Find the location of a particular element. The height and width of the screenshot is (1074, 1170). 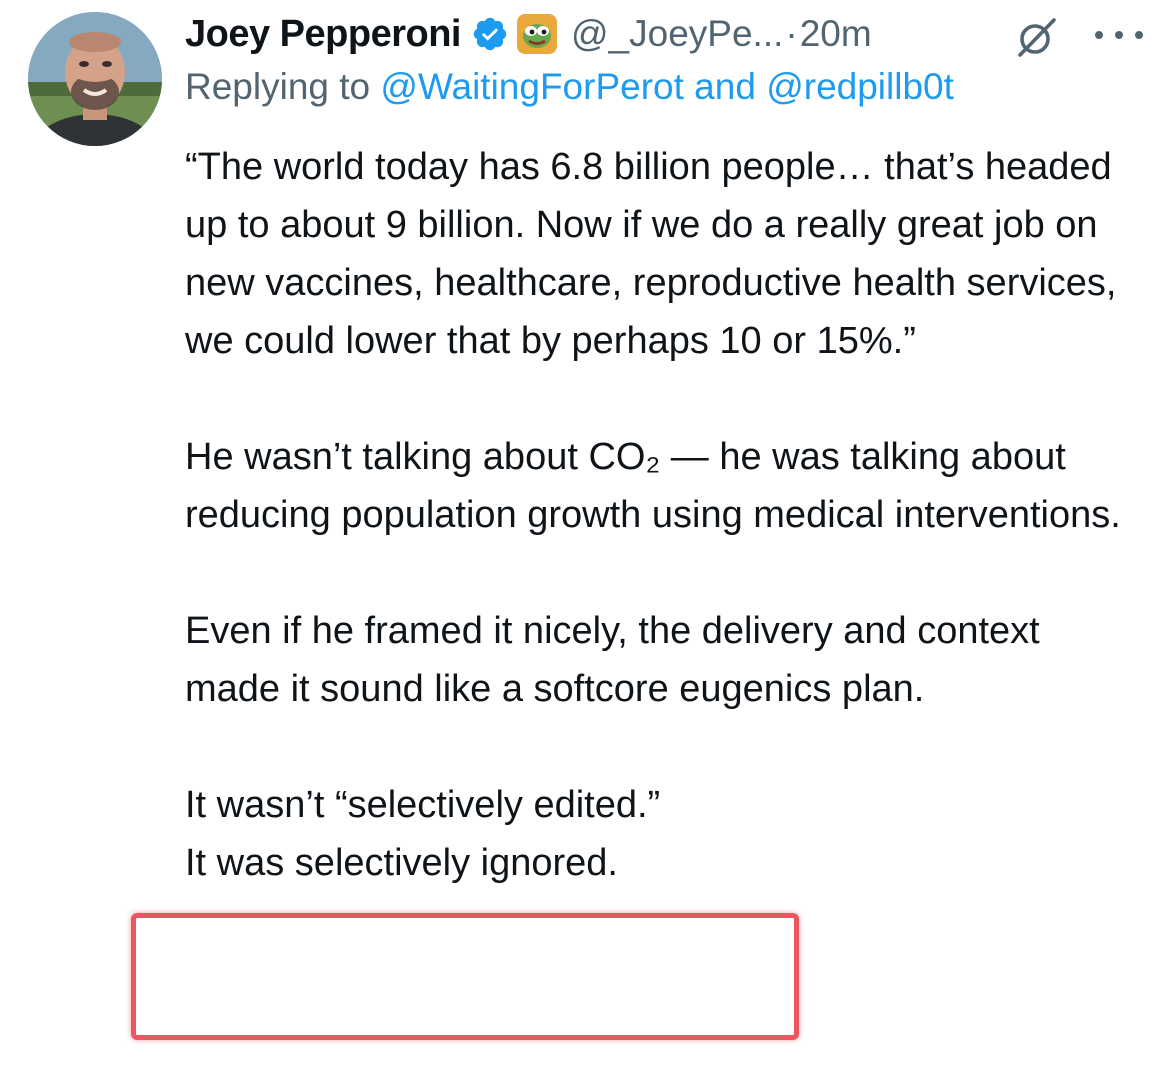

display-name: Joey Pepperoni is located at coordinates (323, 34).